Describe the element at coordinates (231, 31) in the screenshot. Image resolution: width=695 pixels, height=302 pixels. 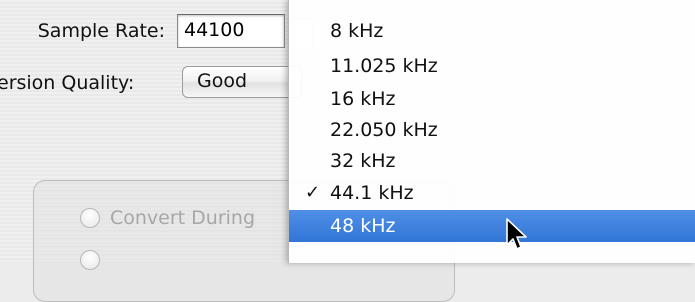
I see `sample-rate-field: 44100` at that location.